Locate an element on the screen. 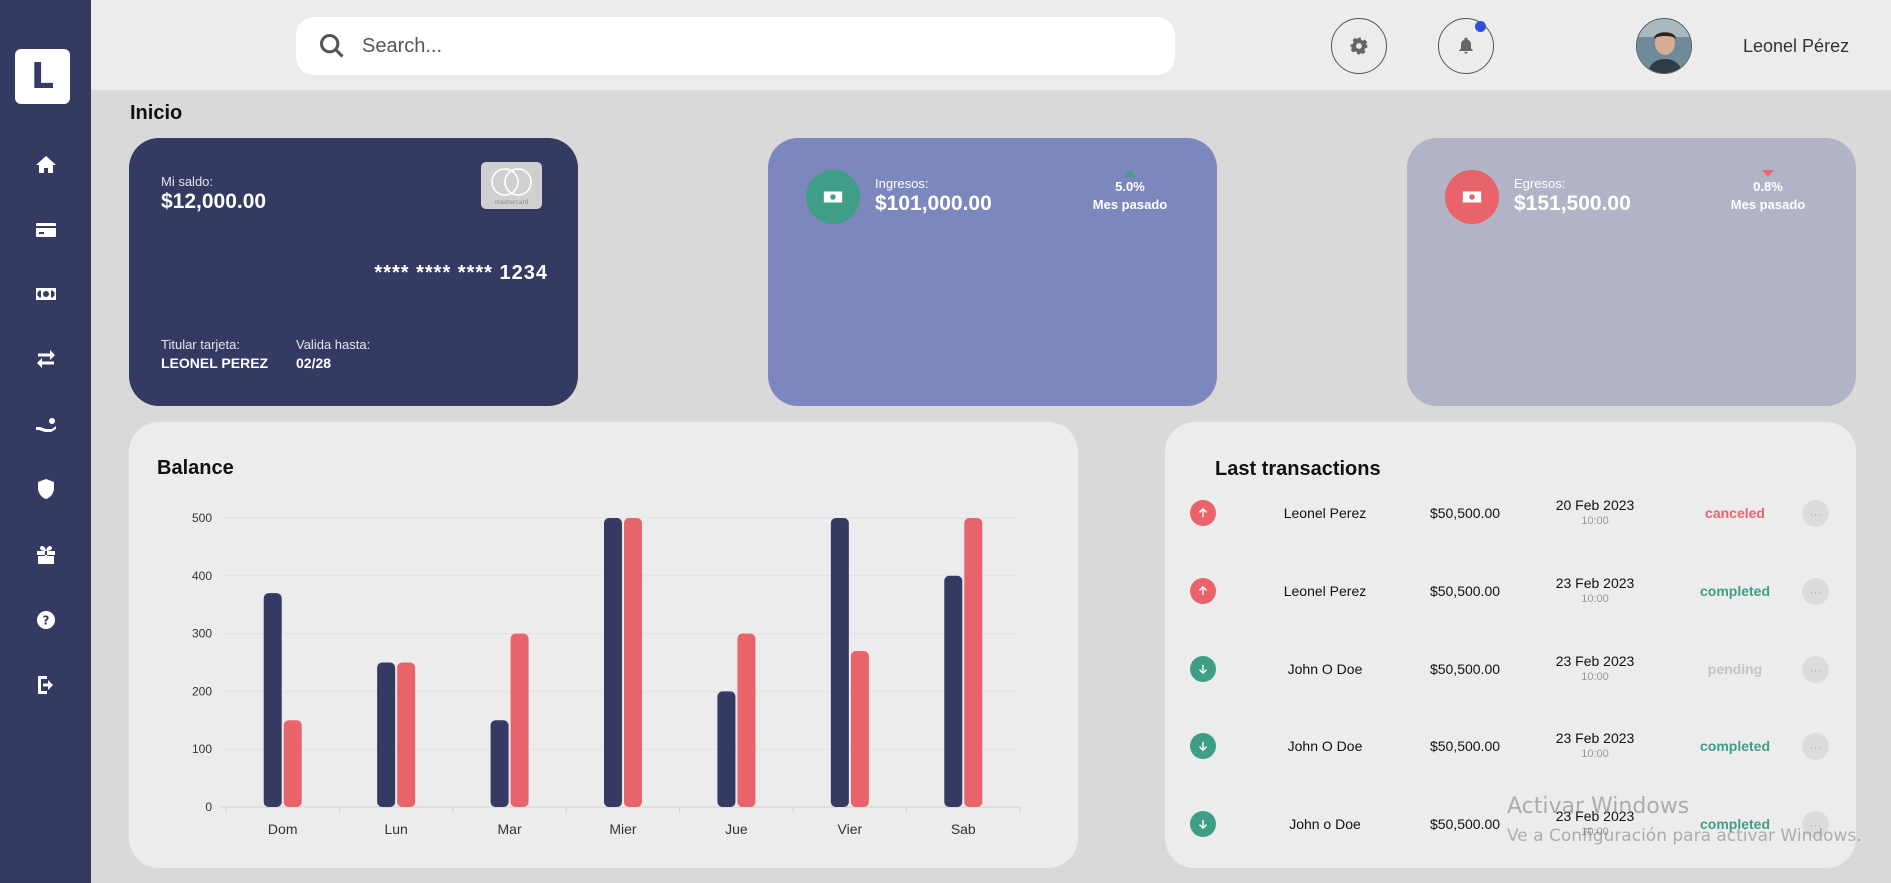 The image size is (1891, 883). notification-dot is located at coordinates (1480, 26).